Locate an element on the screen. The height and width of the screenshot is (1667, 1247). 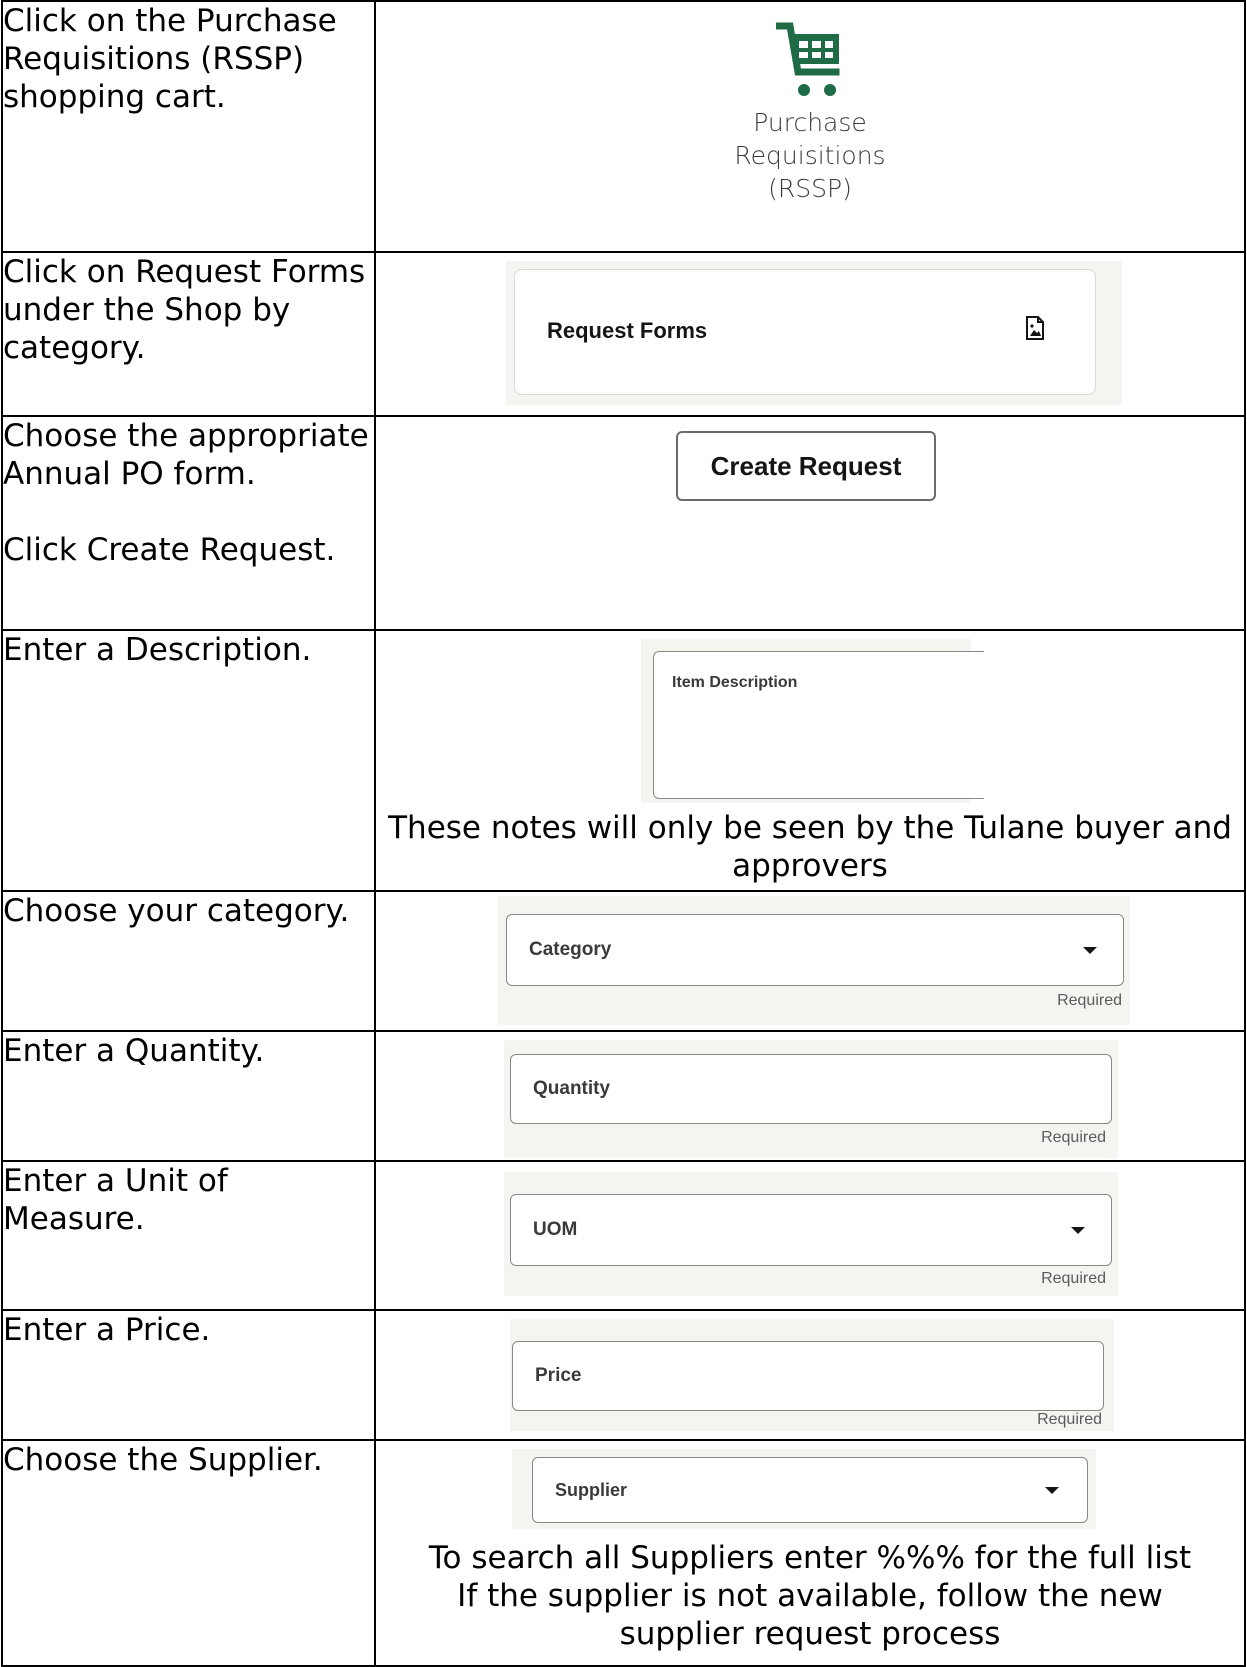
uom-select: UOM is located at coordinates (811, 1230).